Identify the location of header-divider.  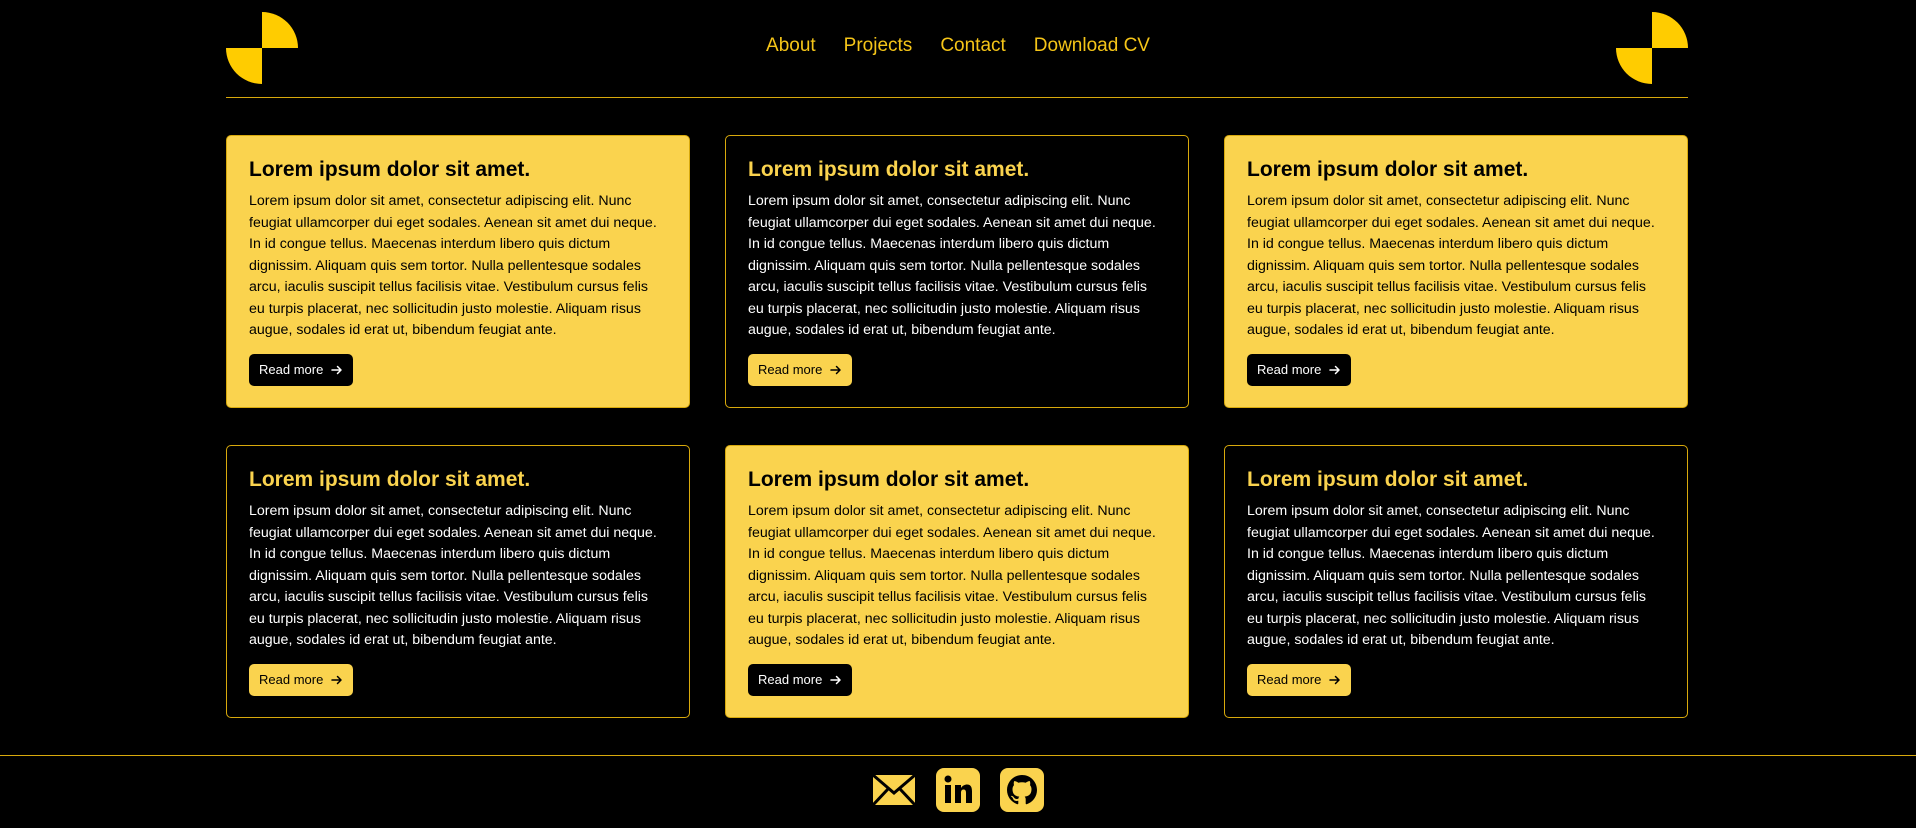
(957, 97).